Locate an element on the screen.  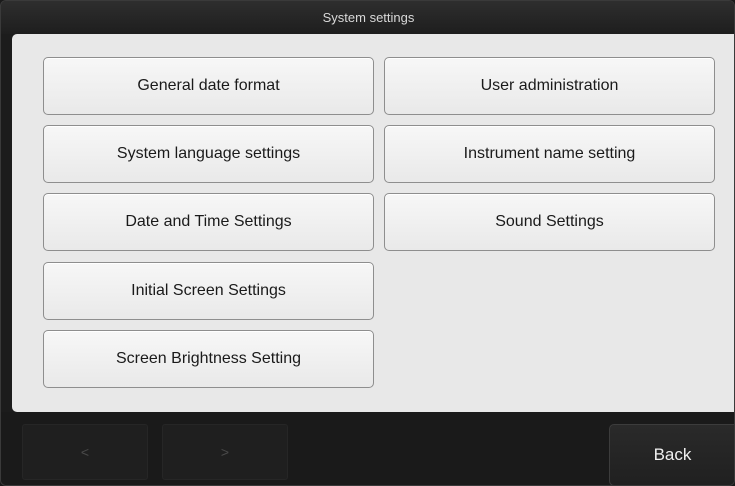
screen-brightness-setting-button: Screen Brightness Setting is located at coordinates (208, 359).